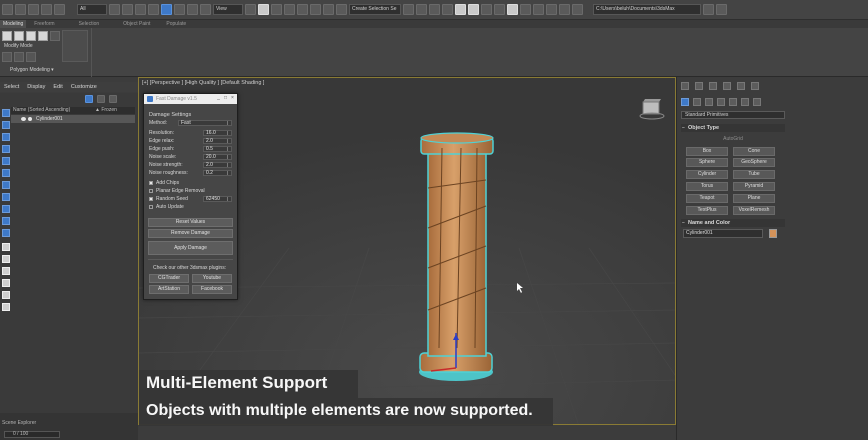  Describe the element at coordinates (551, 9) in the screenshot. I see `render-in-cloud-icon` at that location.